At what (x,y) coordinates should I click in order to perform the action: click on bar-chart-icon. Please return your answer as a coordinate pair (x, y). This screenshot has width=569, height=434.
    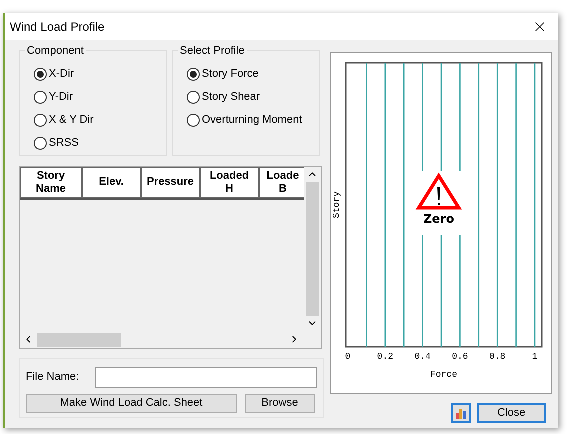
    Looking at the image, I should click on (461, 413).